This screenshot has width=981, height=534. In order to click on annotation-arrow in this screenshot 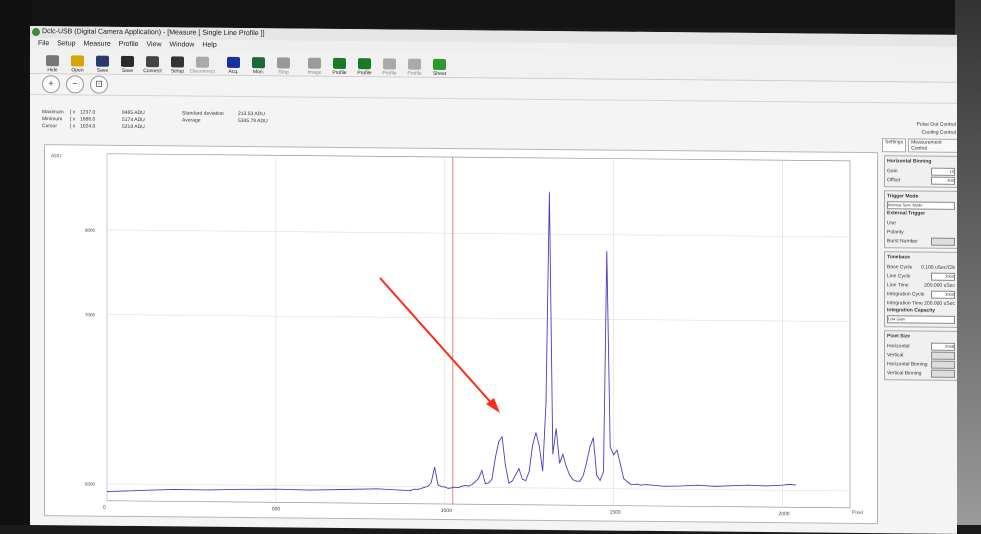, I will do `click(439, 345)`.